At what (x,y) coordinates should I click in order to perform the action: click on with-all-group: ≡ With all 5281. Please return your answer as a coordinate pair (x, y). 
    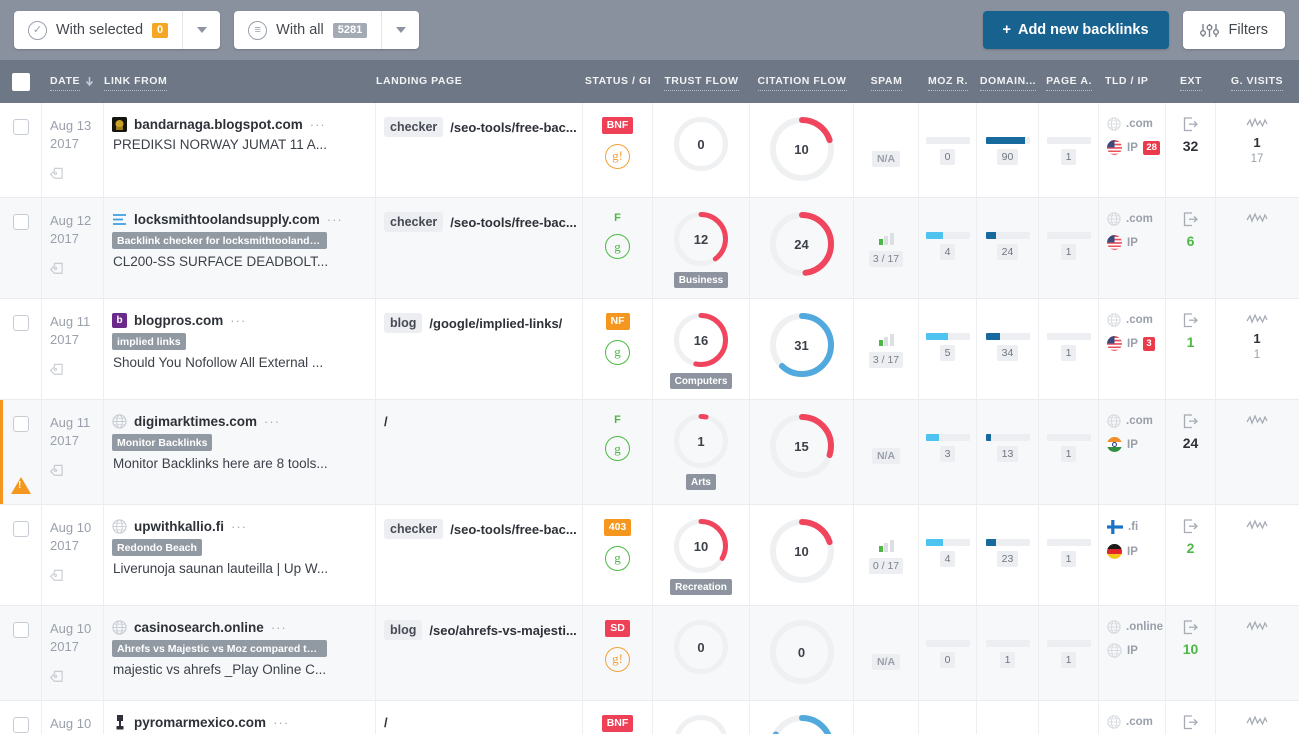
    Looking at the image, I should click on (327, 30).